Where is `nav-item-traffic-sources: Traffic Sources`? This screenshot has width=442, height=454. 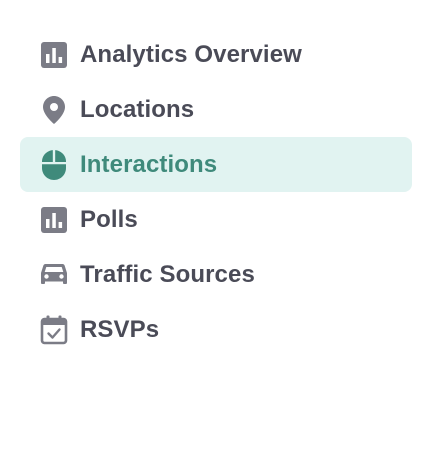 nav-item-traffic-sources: Traffic Sources is located at coordinates (216, 274).